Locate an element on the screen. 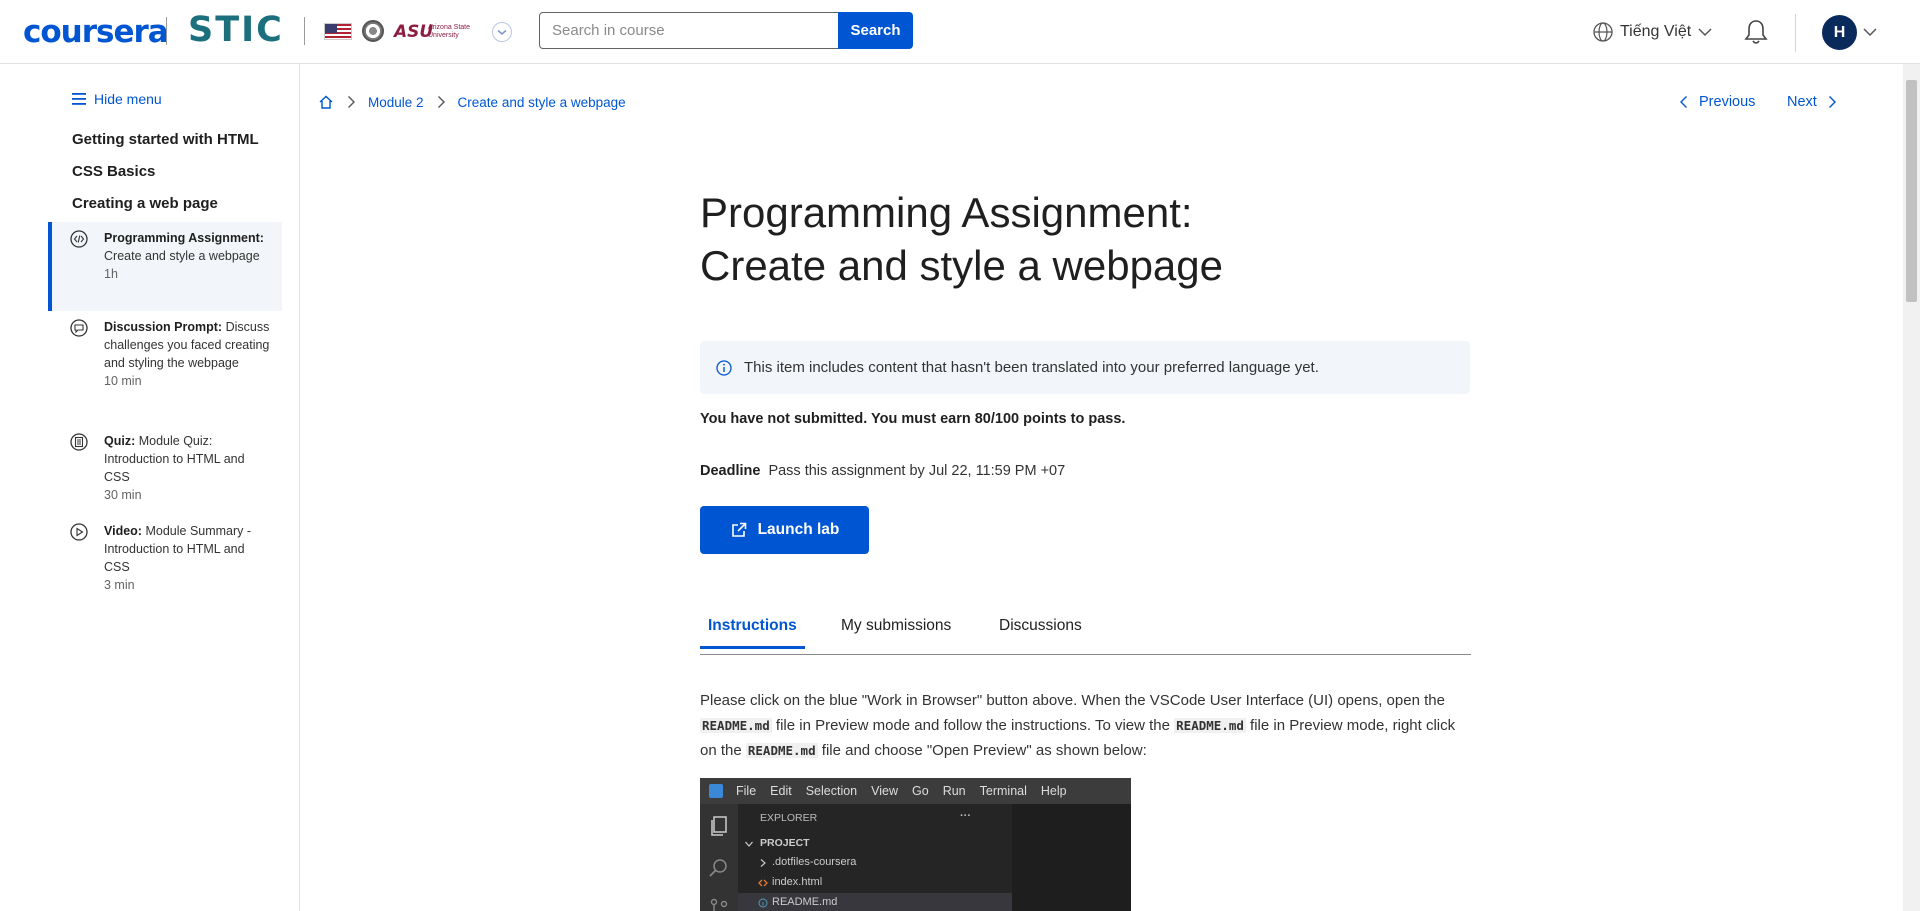 Image resolution: width=1920 pixels, height=911 pixels. breadcrumb-current-item: Create and style a webpage is located at coordinates (542, 102).